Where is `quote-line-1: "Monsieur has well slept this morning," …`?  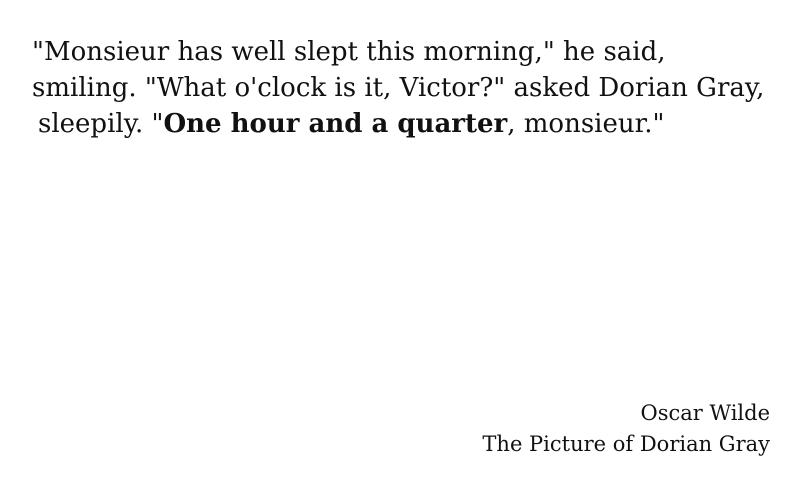
quote-line-1: "Monsieur has well slept this morning," … is located at coordinates (349, 52).